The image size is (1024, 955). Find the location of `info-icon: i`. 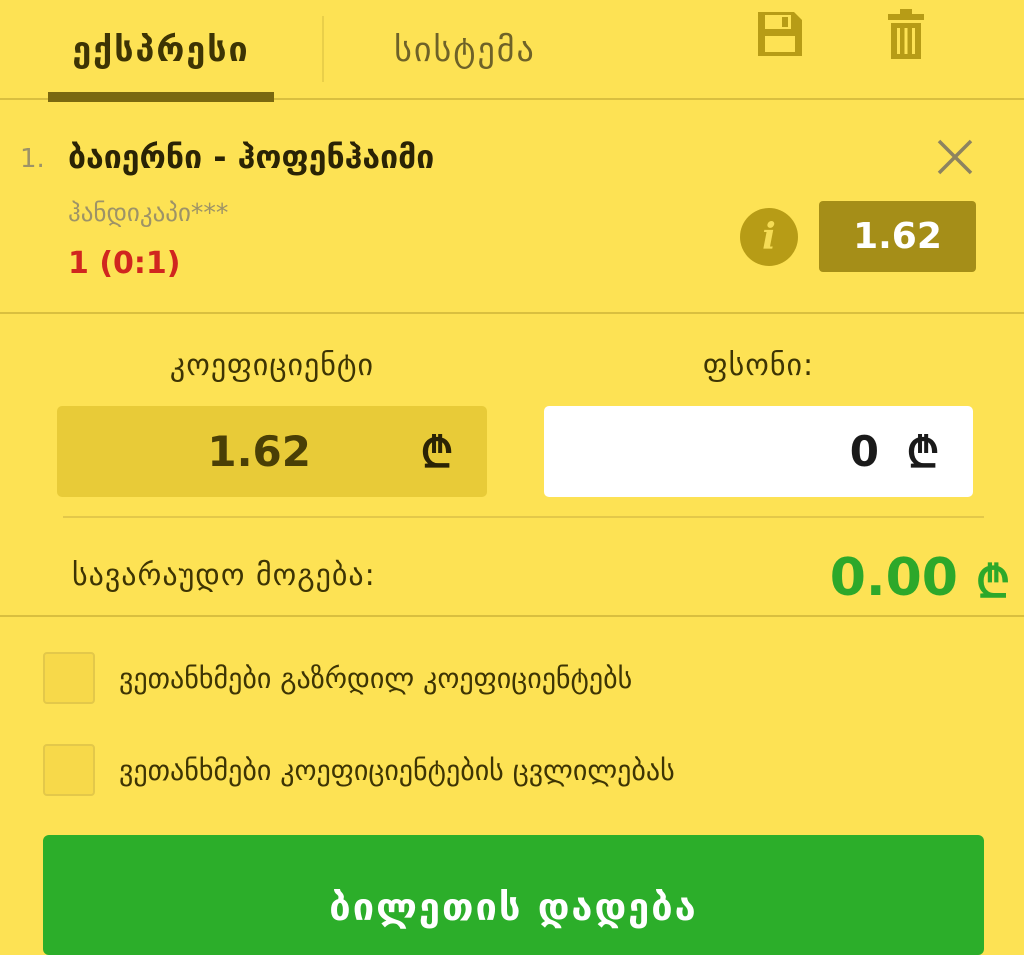

info-icon: i is located at coordinates (769, 237).